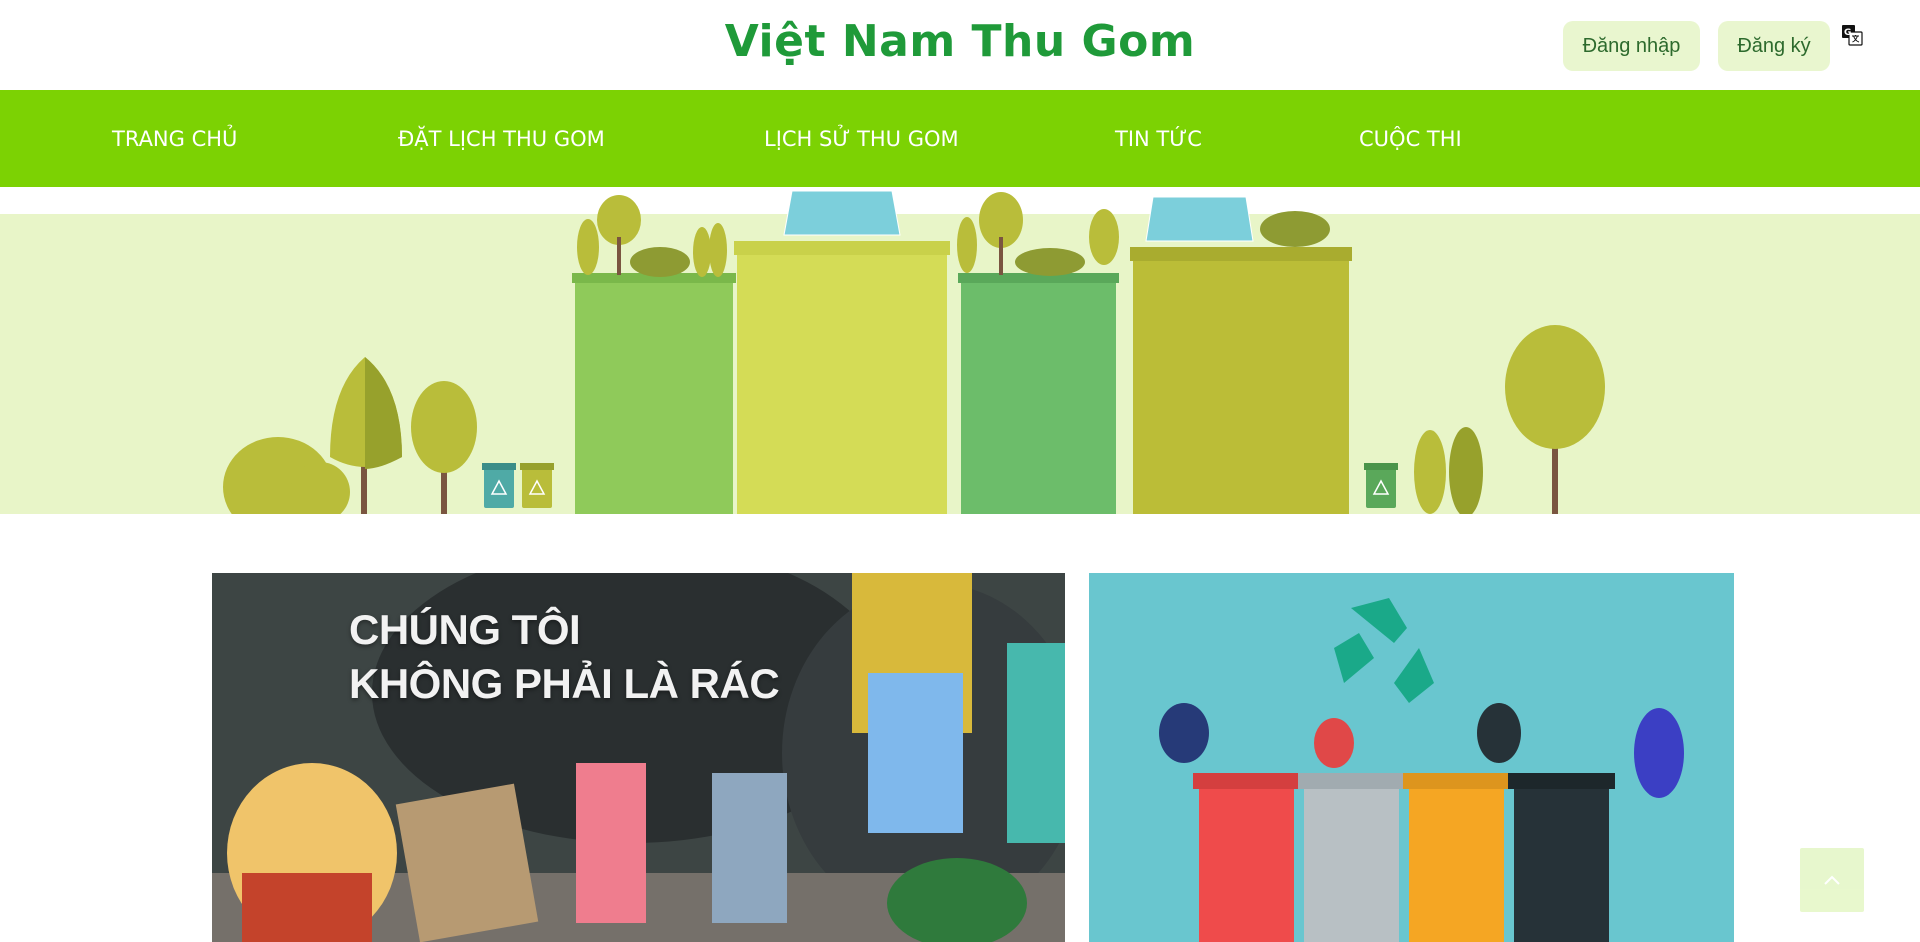  Describe the element at coordinates (564, 657) in the screenshot. I see `card-headline: CHÚNG TÔI KHÔNG PHẢI LÀ RÁC` at that location.